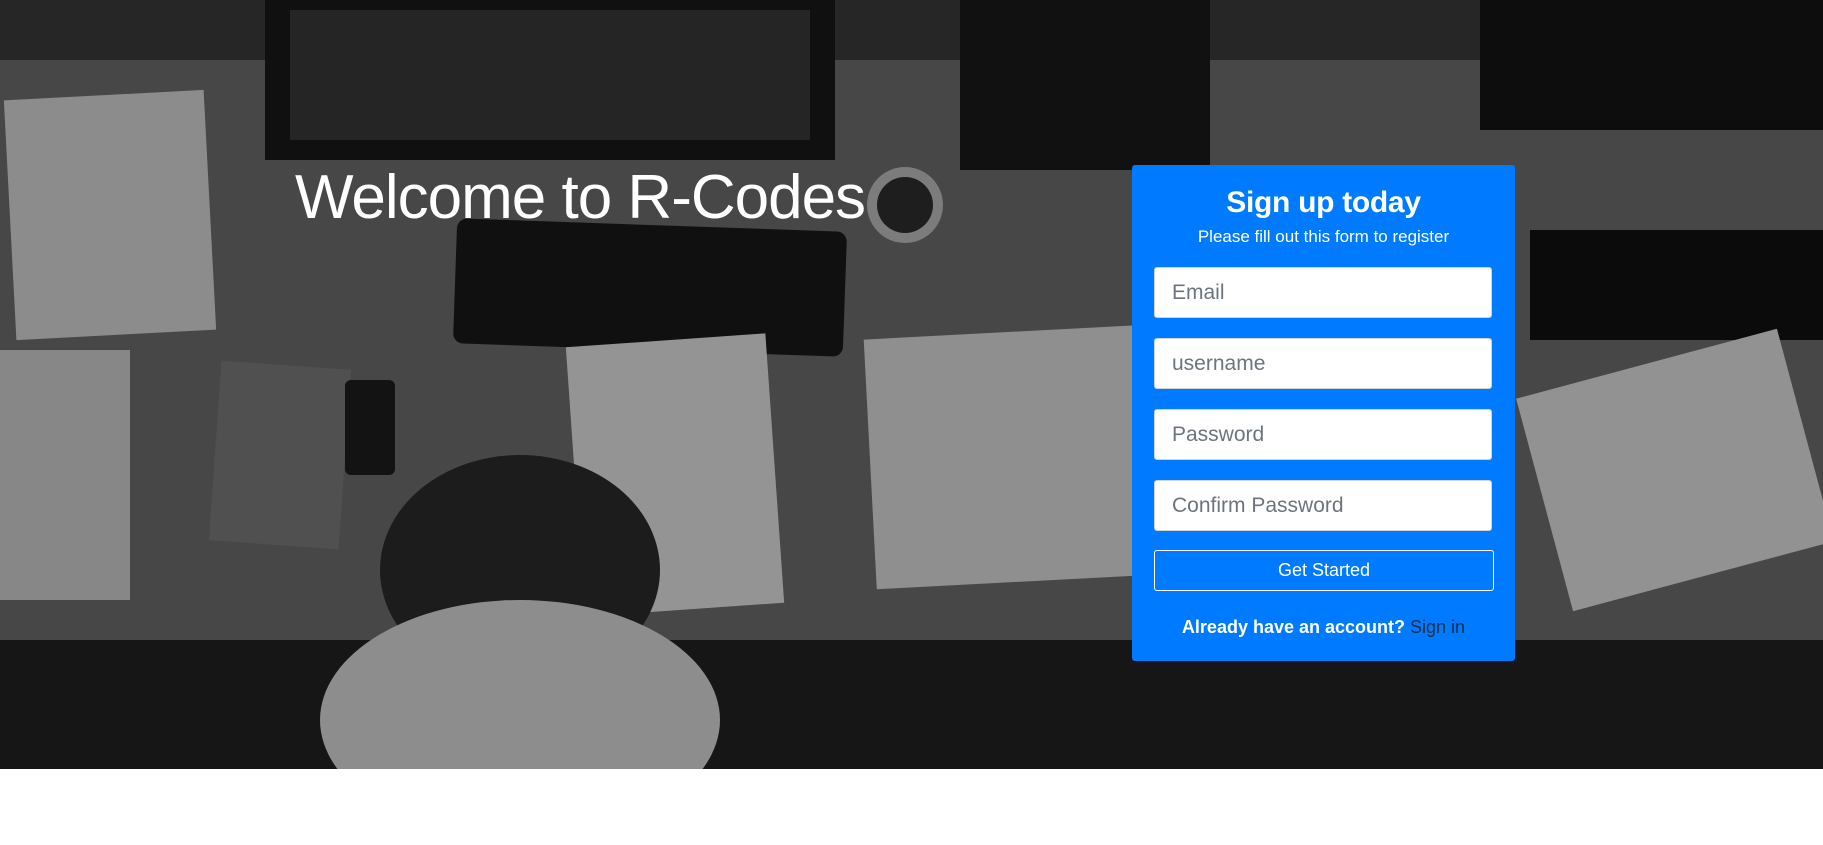 The height and width of the screenshot is (845, 1823). I want to click on account-prompt-text: Already have an account?, so click(1293, 627).